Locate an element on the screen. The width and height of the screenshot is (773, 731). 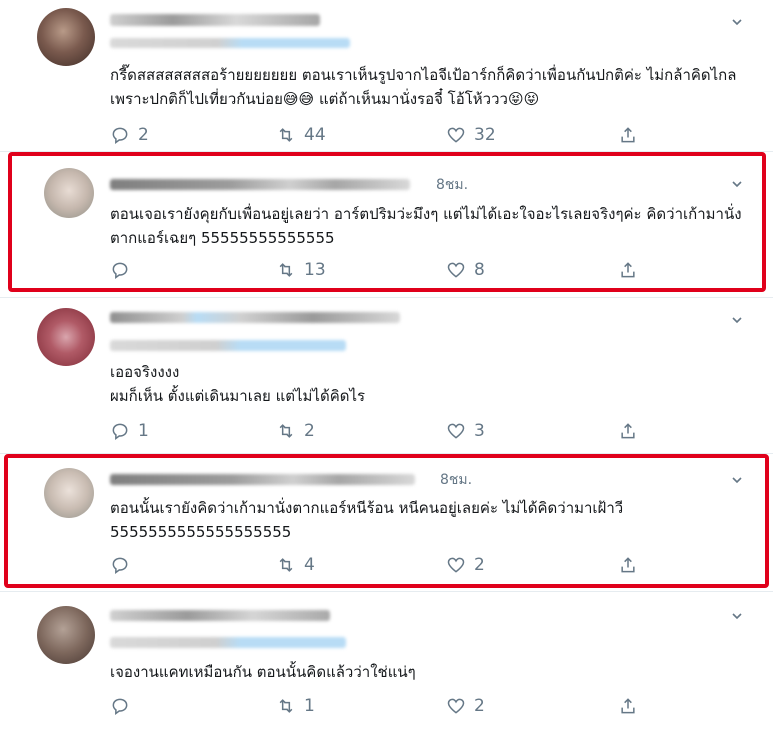
retweet-button: 13 is located at coordinates (301, 270).